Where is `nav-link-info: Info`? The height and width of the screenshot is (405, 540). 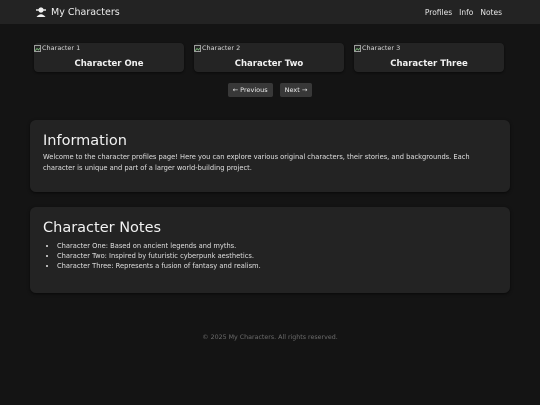
nav-link-info: Info is located at coordinates (466, 12).